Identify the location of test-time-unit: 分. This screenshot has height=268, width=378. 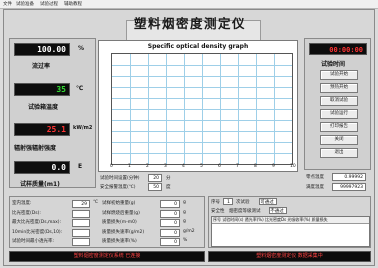
(168, 178).